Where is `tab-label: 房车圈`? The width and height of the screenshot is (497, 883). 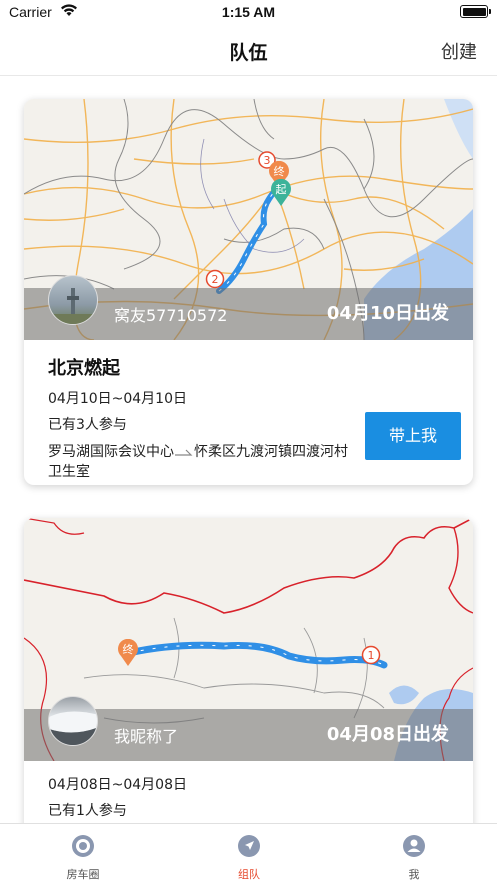 tab-label: 房车圈 is located at coordinates (83, 874).